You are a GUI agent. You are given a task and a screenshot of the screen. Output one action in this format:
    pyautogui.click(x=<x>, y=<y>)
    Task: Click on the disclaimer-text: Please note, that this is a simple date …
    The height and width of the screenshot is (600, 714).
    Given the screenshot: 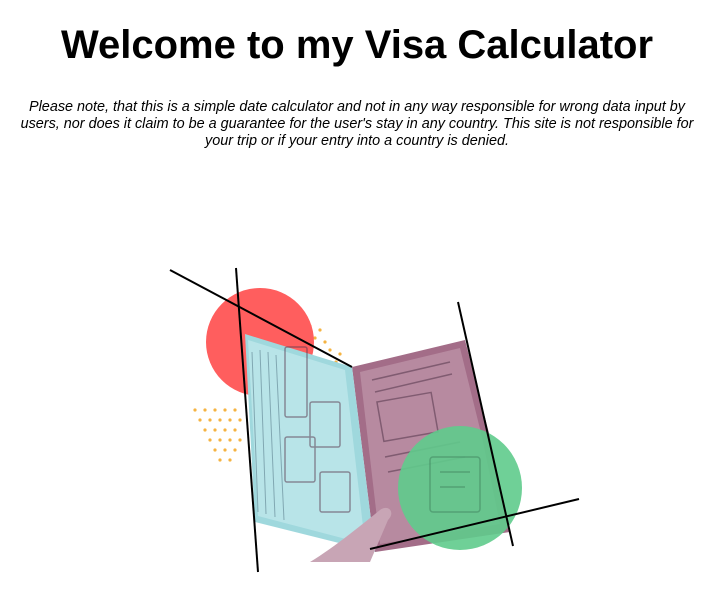 What is the action you would take?
    pyautogui.click(x=357, y=124)
    